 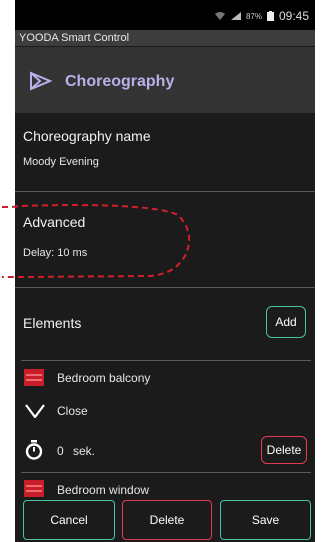 What do you see at coordinates (87, 136) in the screenshot?
I see `choreography-name-label: Choreography name` at bounding box center [87, 136].